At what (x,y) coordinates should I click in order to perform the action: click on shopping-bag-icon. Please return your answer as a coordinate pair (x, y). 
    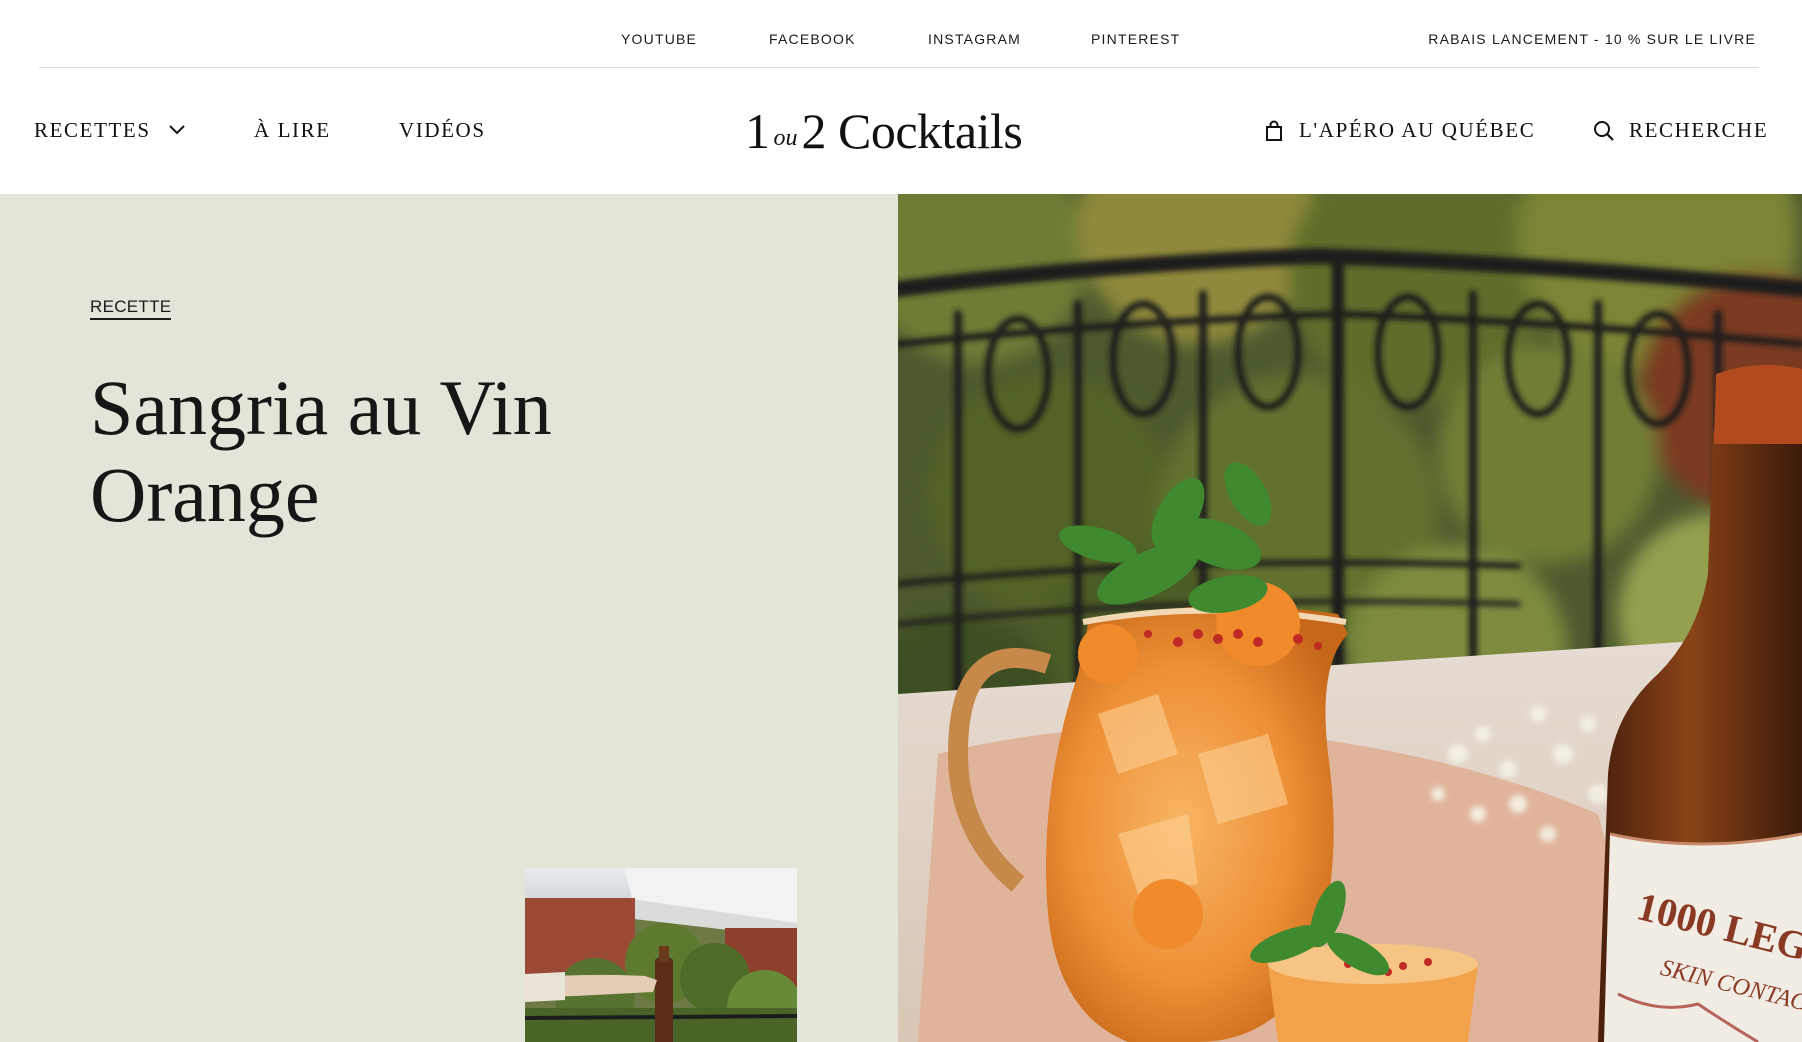
    Looking at the image, I should click on (1274, 131).